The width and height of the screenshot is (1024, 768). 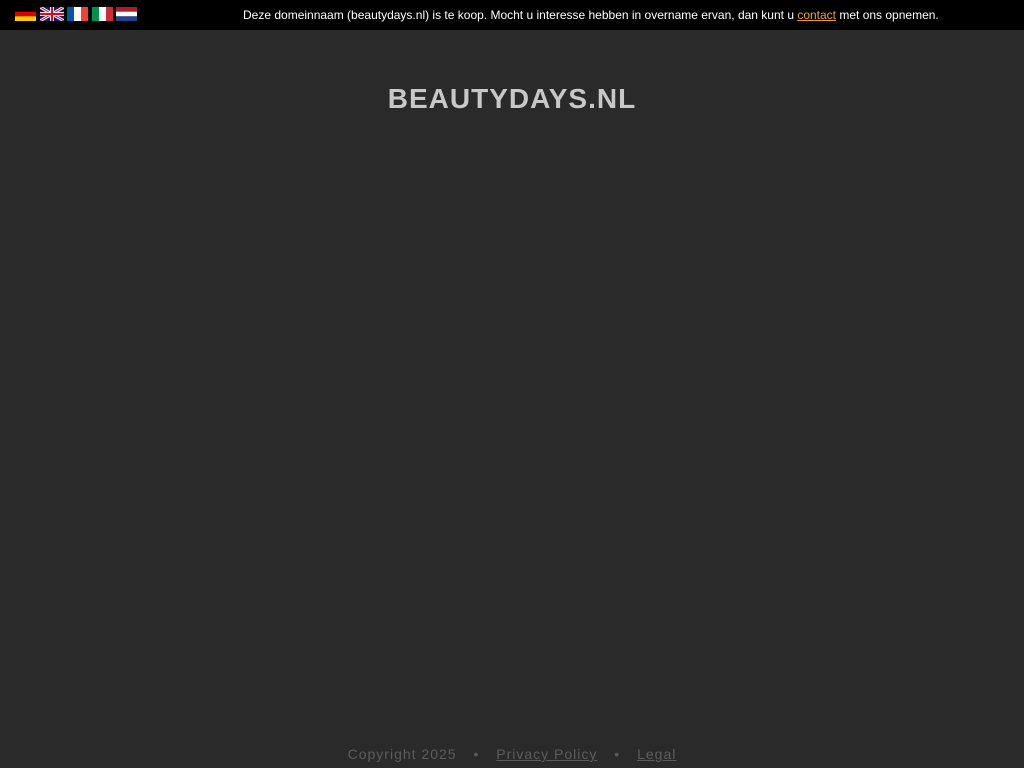 I want to click on legal-link: Legal, so click(x=656, y=754).